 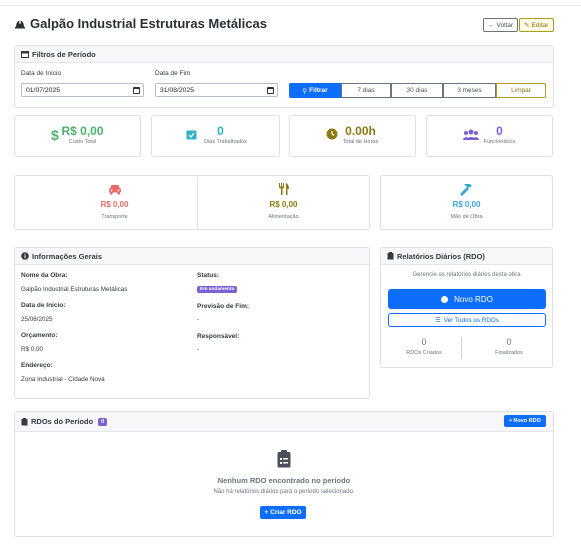 I want to click on page-title: Galpão Industrial Estruturas Metálicas, so click(x=140, y=23).